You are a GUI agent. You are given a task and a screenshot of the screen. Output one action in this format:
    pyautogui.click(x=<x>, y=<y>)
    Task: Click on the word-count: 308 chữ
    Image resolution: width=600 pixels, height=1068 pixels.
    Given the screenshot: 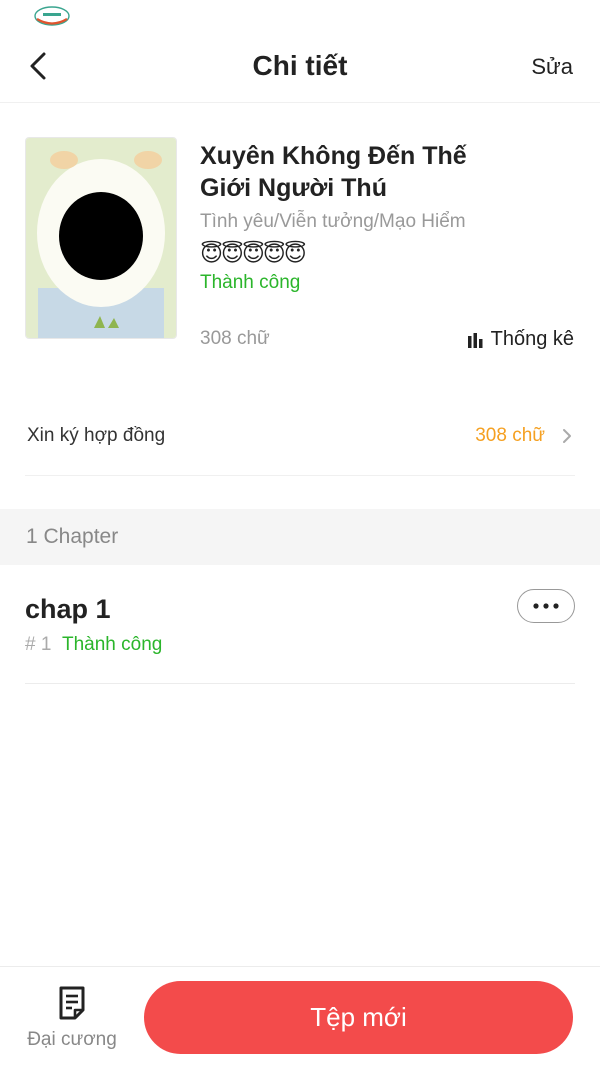 What is the action you would take?
    pyautogui.click(x=235, y=338)
    